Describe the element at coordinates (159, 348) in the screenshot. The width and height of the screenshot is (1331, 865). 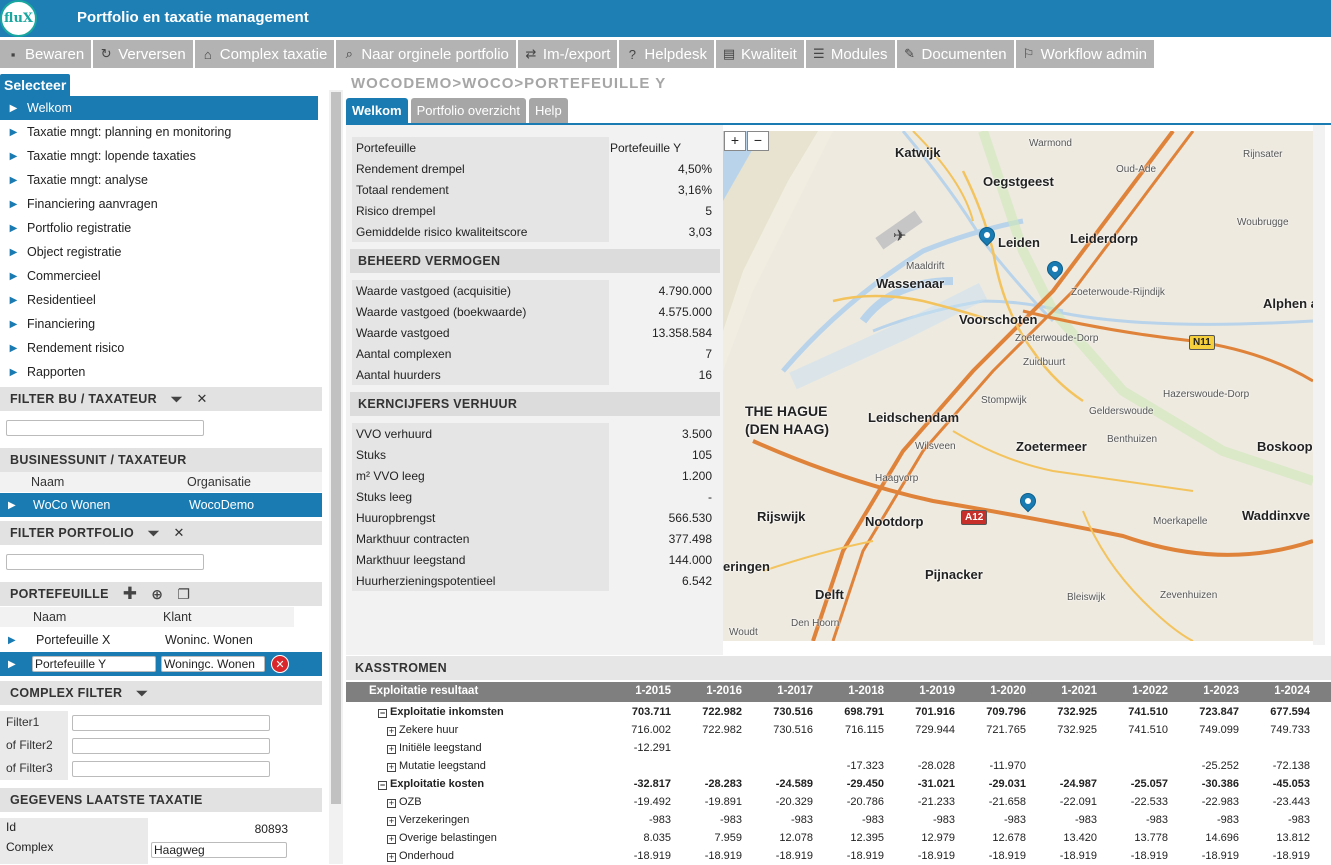
I see `nav-item-rendement-risico: ▶ Rendement risico` at that location.